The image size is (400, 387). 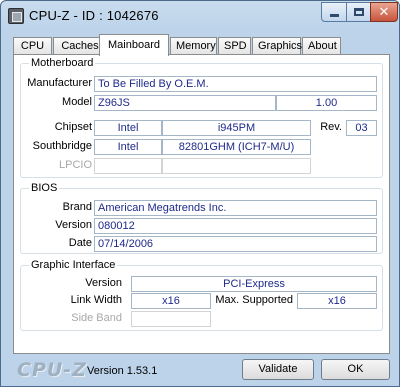 I want to click on southbridge-vendor-value: Intel, so click(x=128, y=147).